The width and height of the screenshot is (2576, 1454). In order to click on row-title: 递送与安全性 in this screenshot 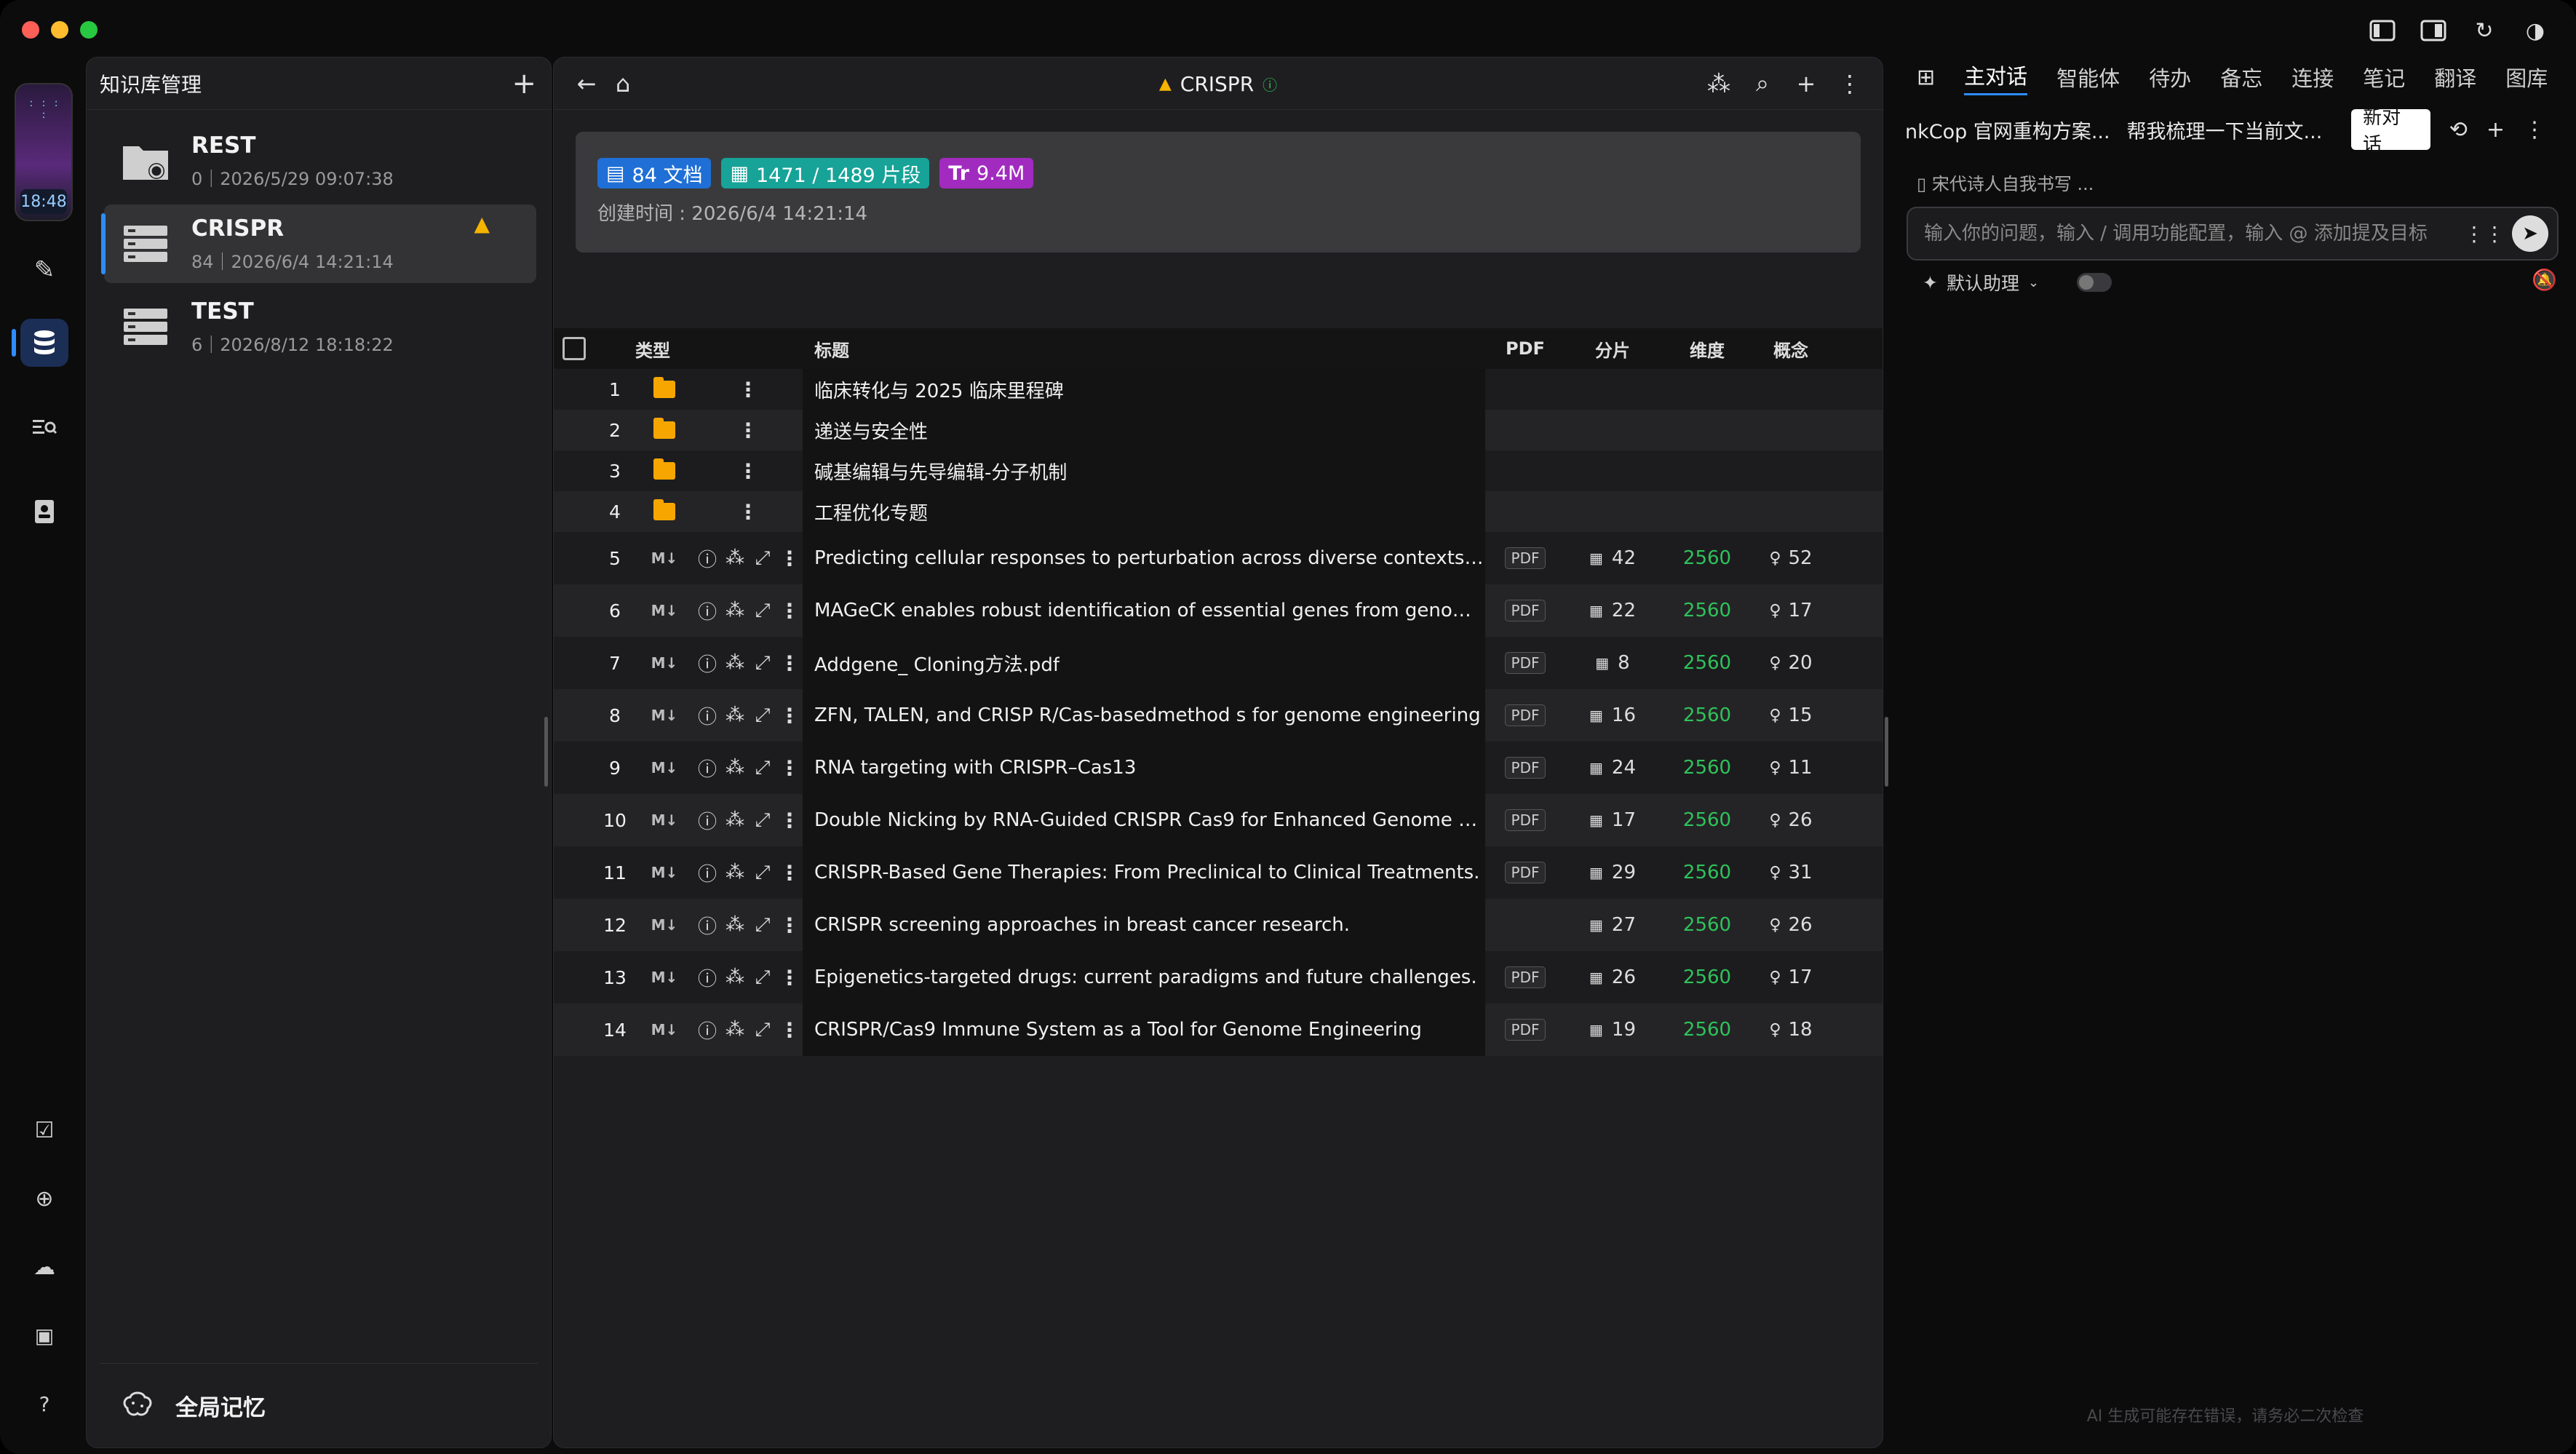, I will do `click(1144, 430)`.